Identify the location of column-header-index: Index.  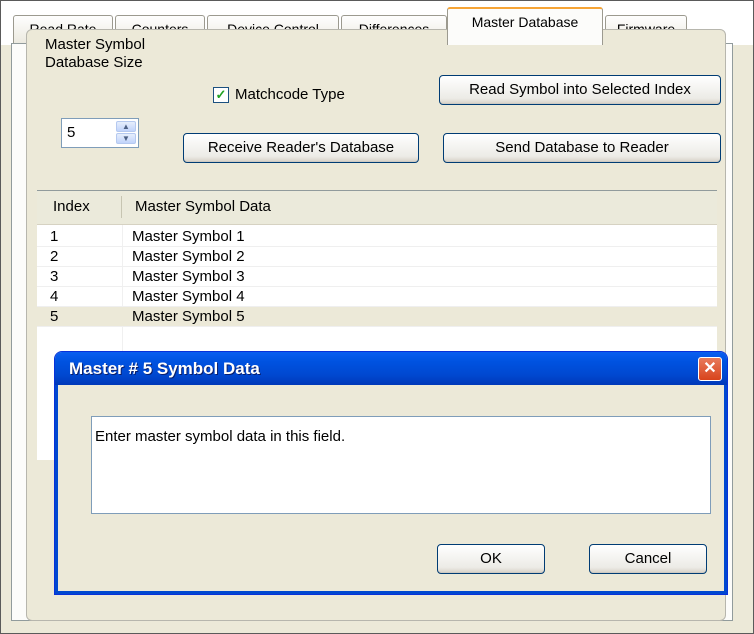
(71, 206).